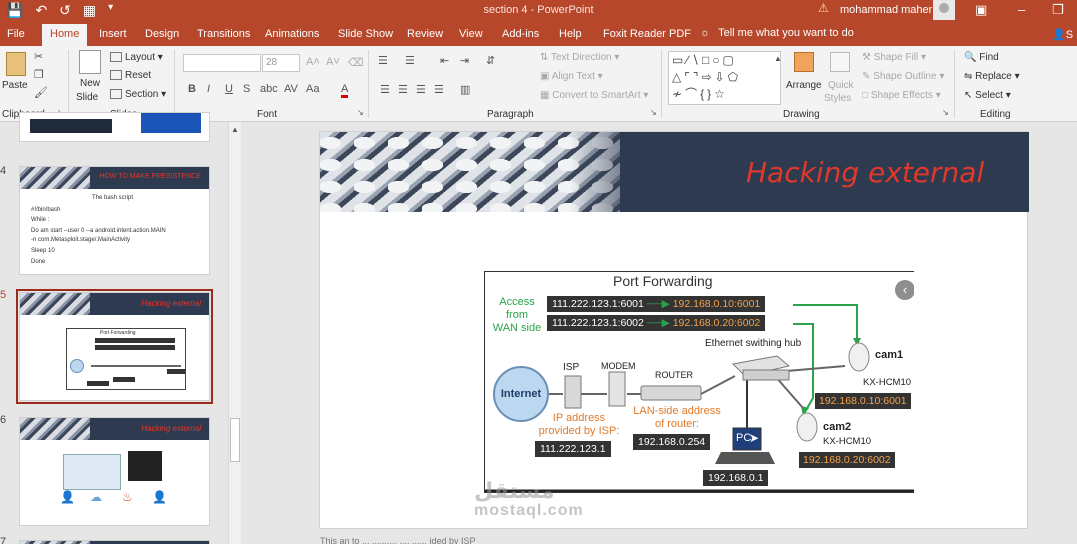  What do you see at coordinates (223, 34) in the screenshot?
I see `tab-transitions: Transitions` at bounding box center [223, 34].